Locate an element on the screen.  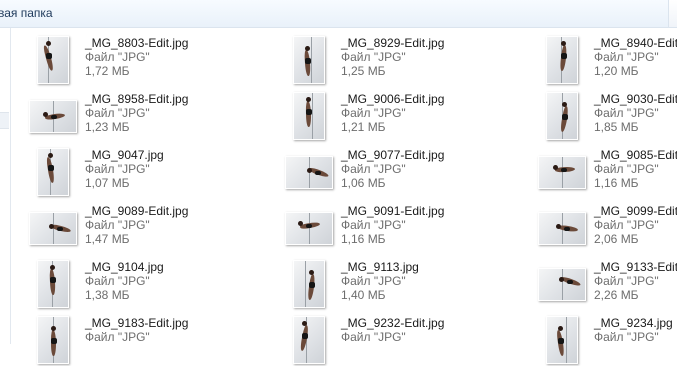
file-details: _MG_9099-Edit.jpgФайл "JPG"2,06 МБ is located at coordinates (635, 225).